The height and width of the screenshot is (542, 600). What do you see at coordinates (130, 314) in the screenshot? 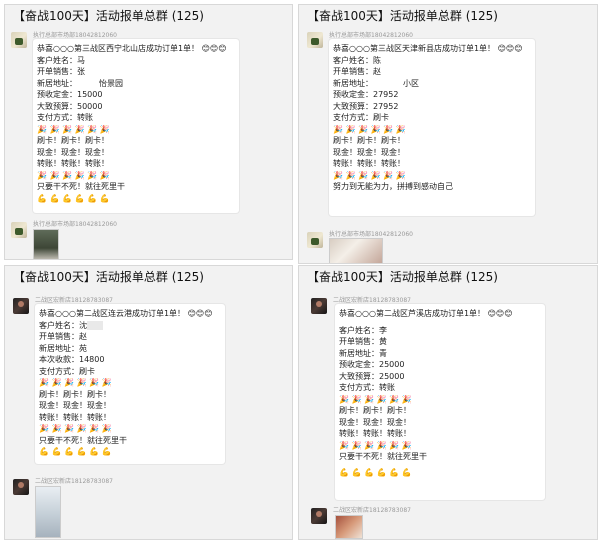
I see `congrats-line: 恭喜○○○第二战区连云港成功订单1单！ 😊😊😊` at bounding box center [130, 314].